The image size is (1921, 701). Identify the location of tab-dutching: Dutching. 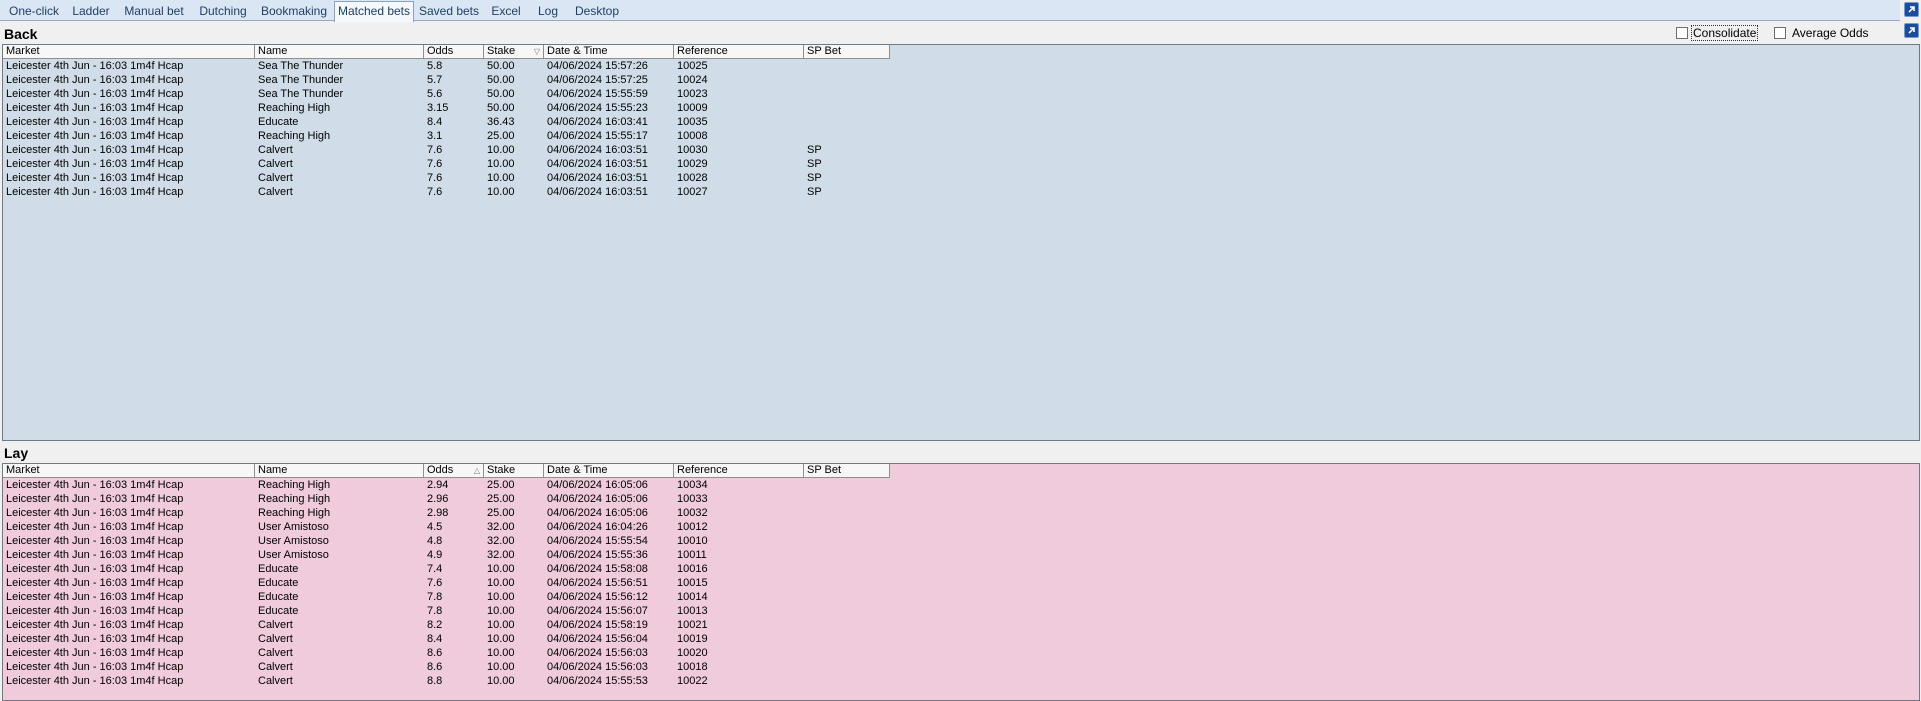
(223, 11).